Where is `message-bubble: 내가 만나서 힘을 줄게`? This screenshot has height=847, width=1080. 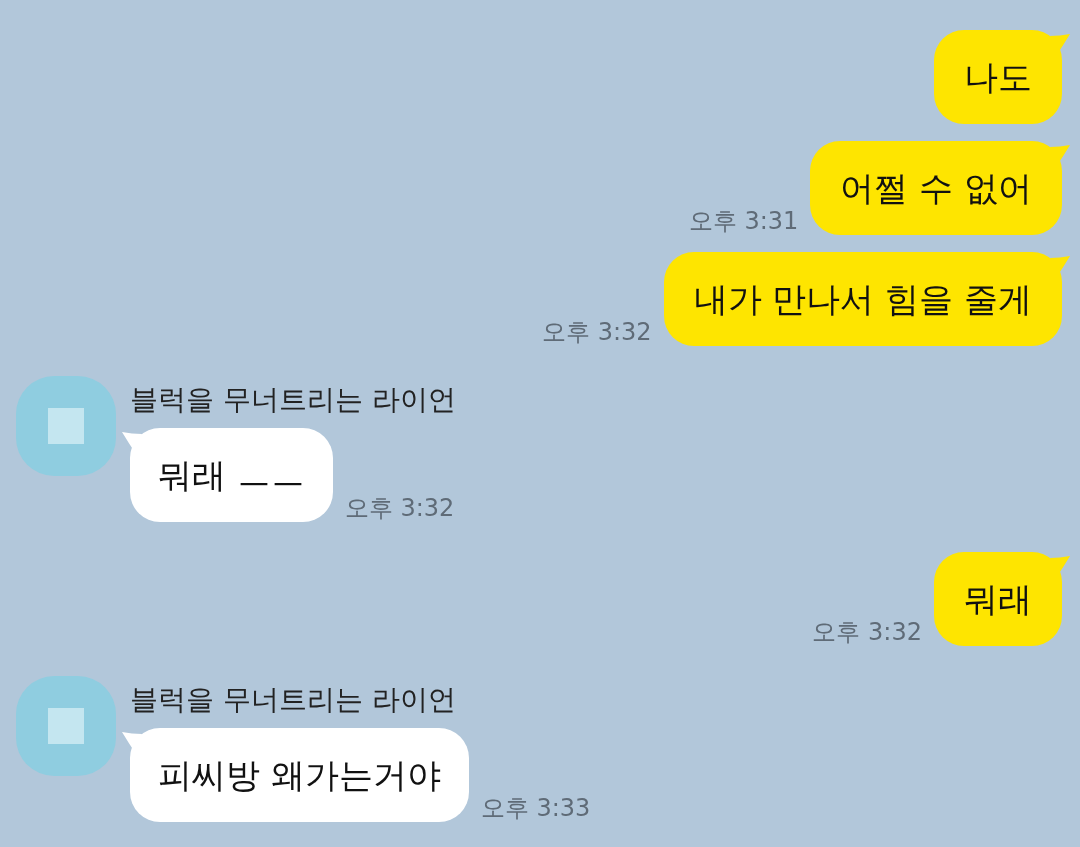 message-bubble: 내가 만나서 힘을 줄게 is located at coordinates (862, 299).